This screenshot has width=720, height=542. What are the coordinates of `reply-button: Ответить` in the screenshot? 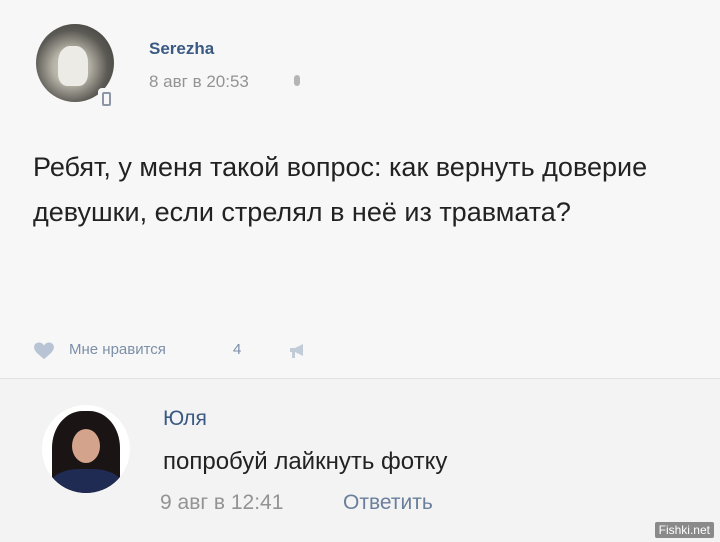 It's located at (388, 503).